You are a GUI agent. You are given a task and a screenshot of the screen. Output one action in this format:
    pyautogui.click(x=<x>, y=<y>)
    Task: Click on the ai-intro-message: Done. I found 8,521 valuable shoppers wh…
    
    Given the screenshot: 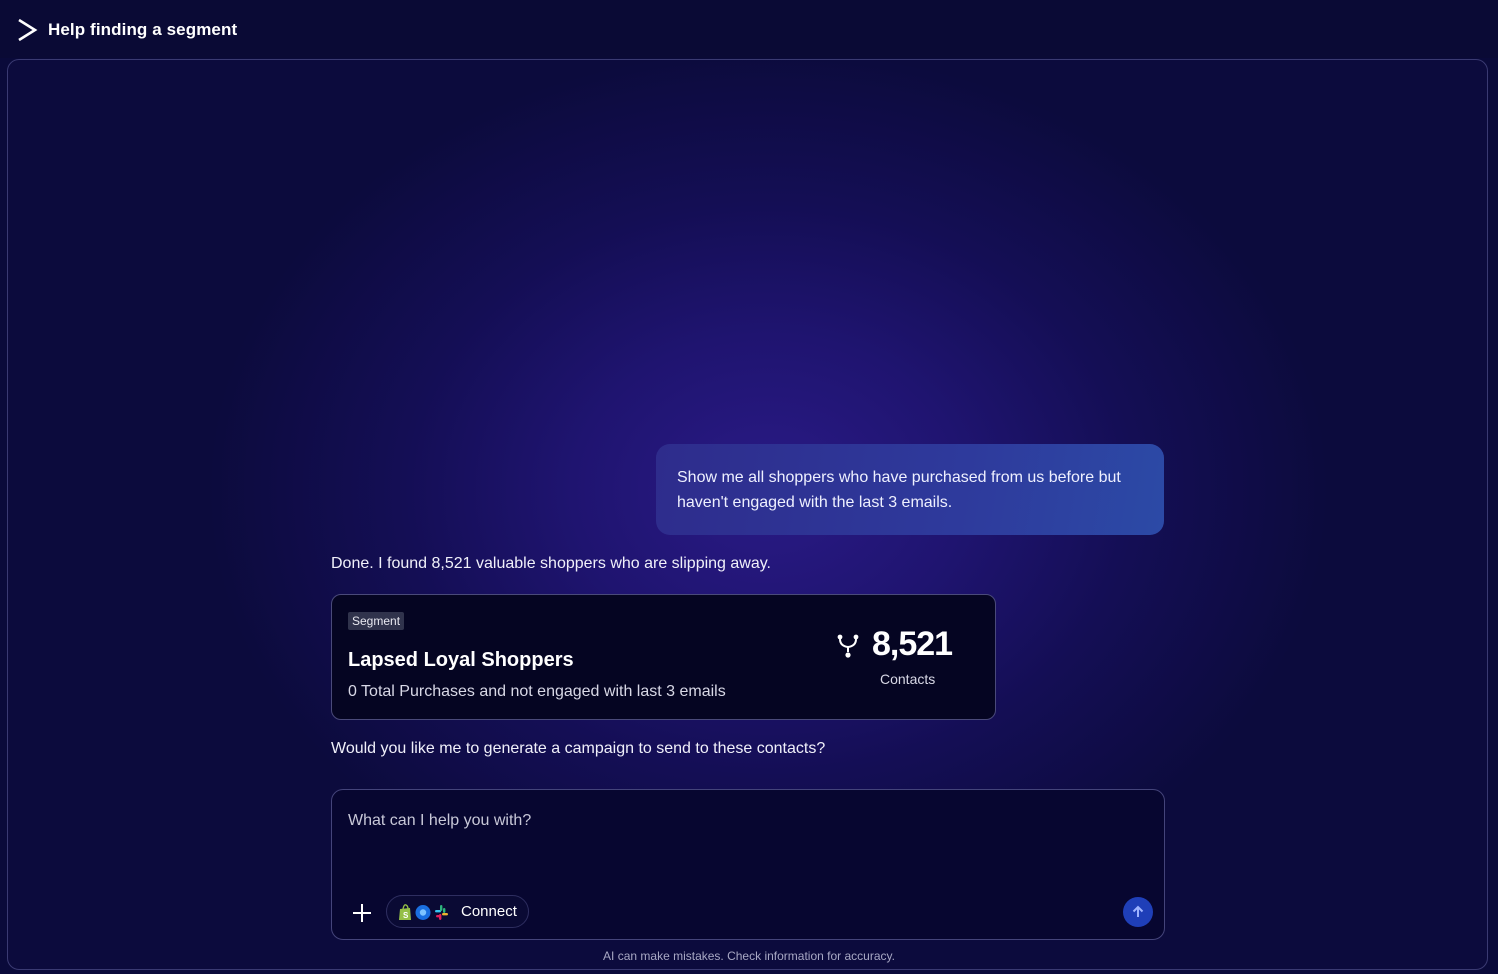 What is the action you would take?
    pyautogui.click(x=551, y=563)
    